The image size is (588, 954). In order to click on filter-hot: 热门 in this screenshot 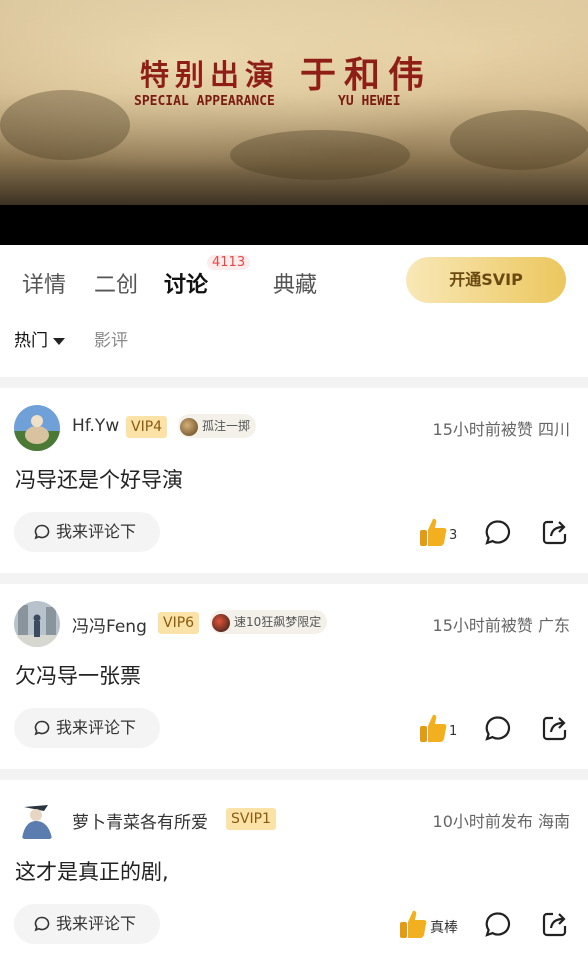, I will do `click(39, 338)`.